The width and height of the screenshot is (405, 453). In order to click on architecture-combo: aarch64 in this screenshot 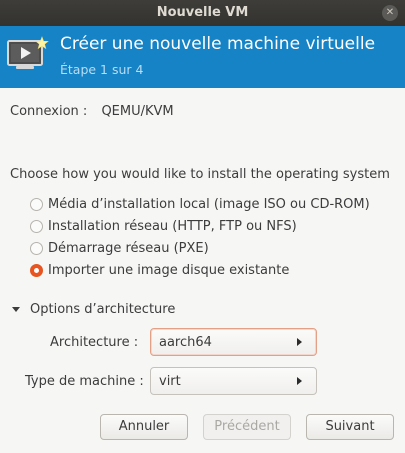, I will do `click(233, 342)`.